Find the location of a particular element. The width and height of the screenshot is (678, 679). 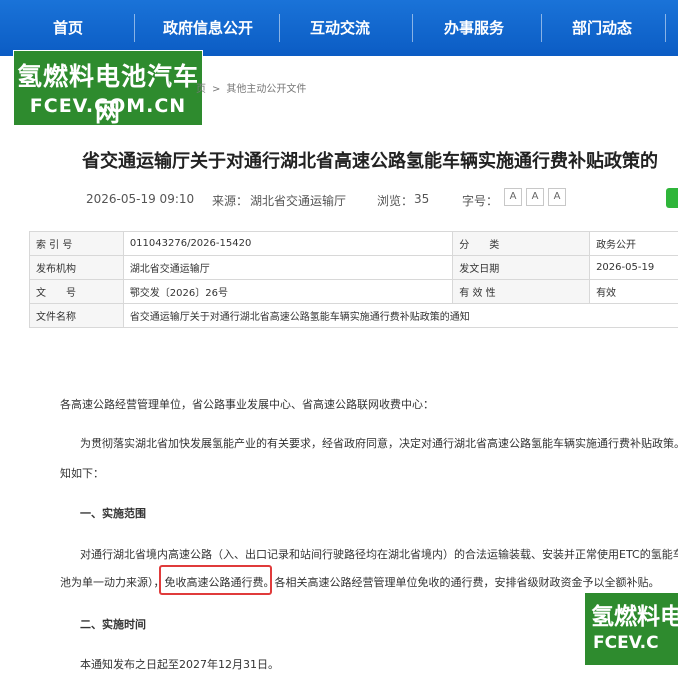

nav-gov-info: 政府信息公开 is located at coordinates (208, 28).